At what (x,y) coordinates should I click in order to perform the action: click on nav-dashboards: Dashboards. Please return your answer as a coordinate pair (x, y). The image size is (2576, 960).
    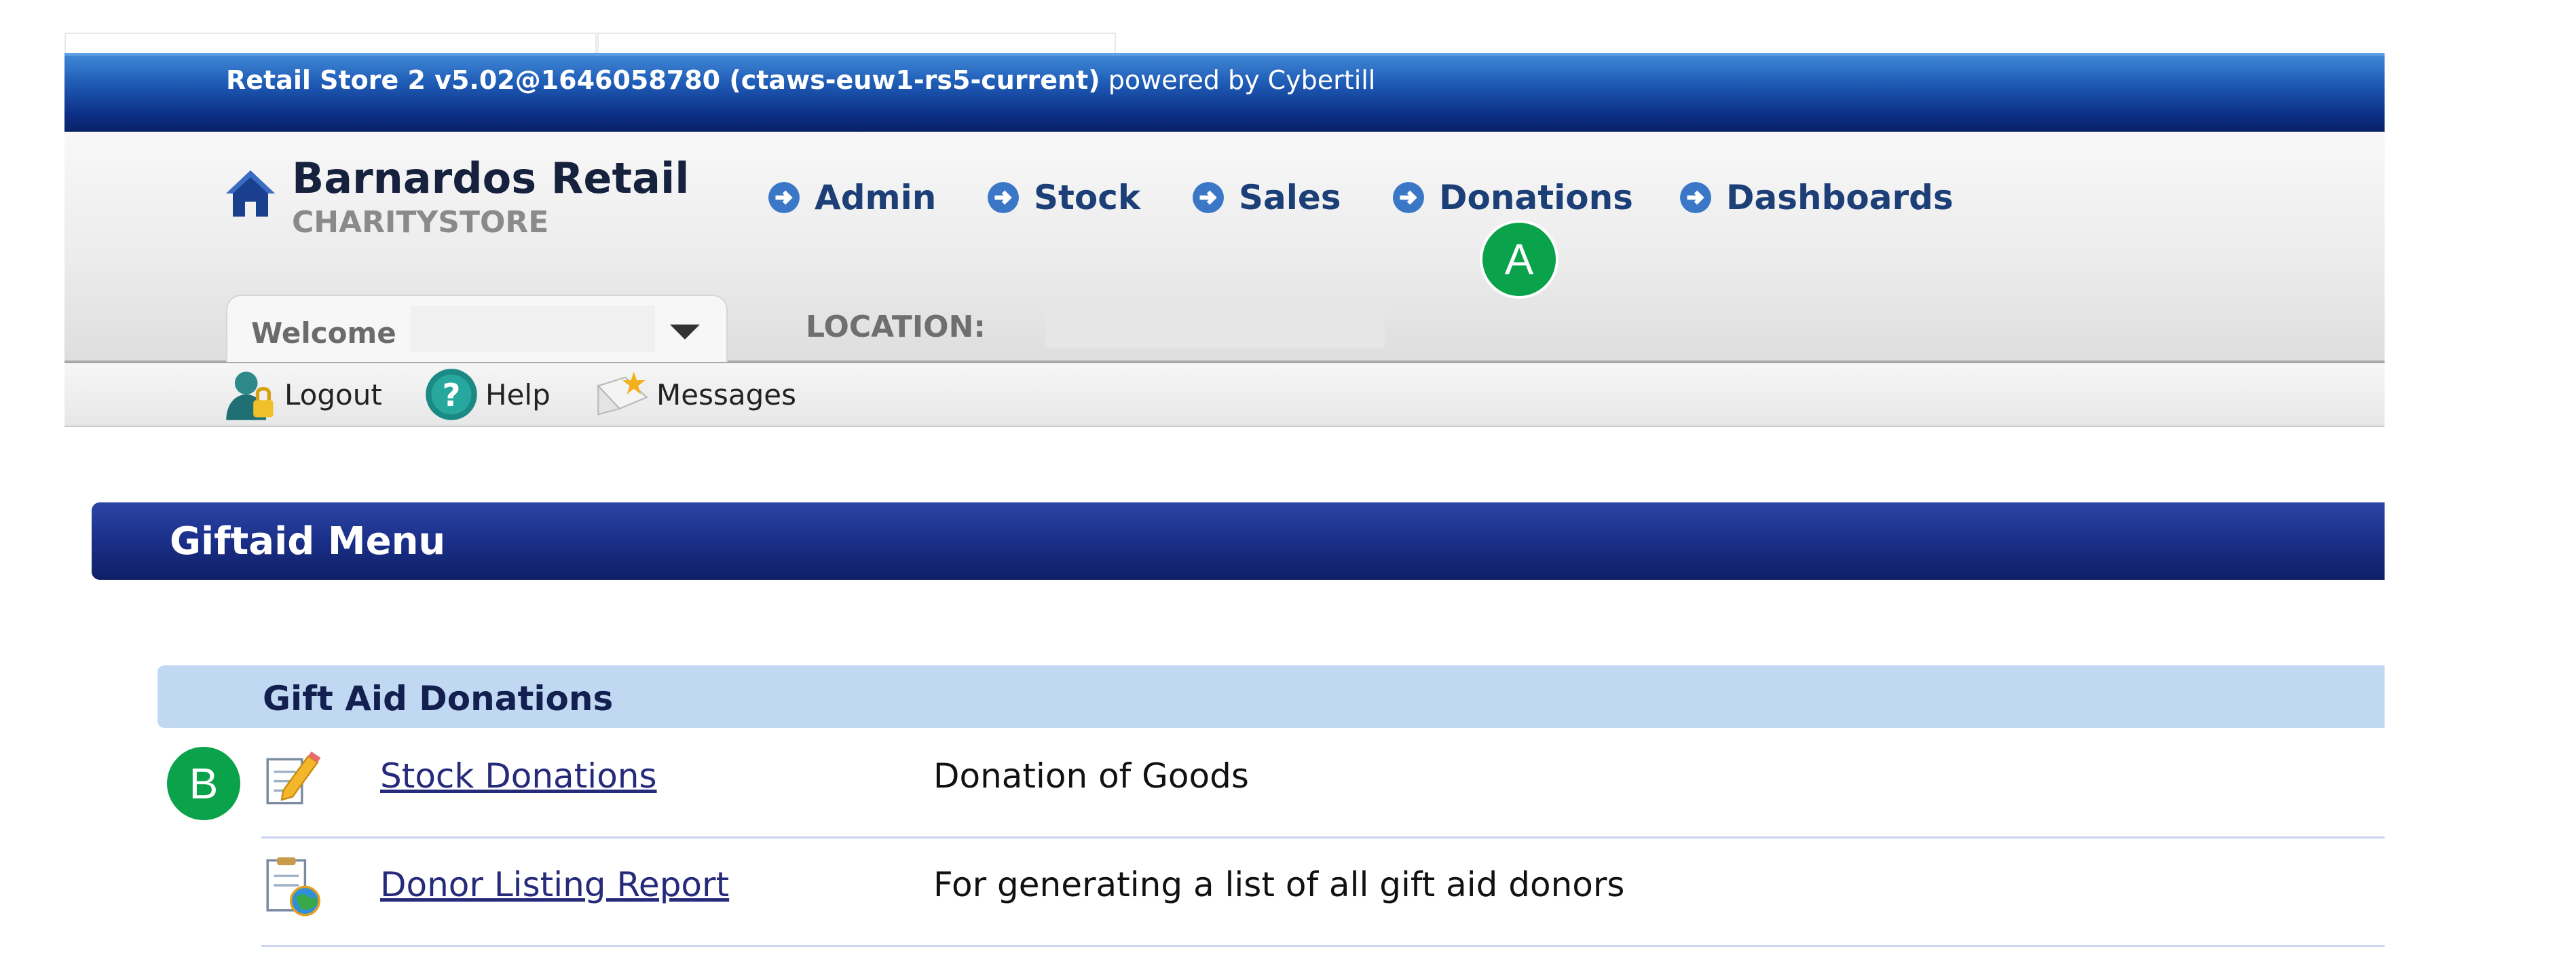
    Looking at the image, I should click on (1816, 198).